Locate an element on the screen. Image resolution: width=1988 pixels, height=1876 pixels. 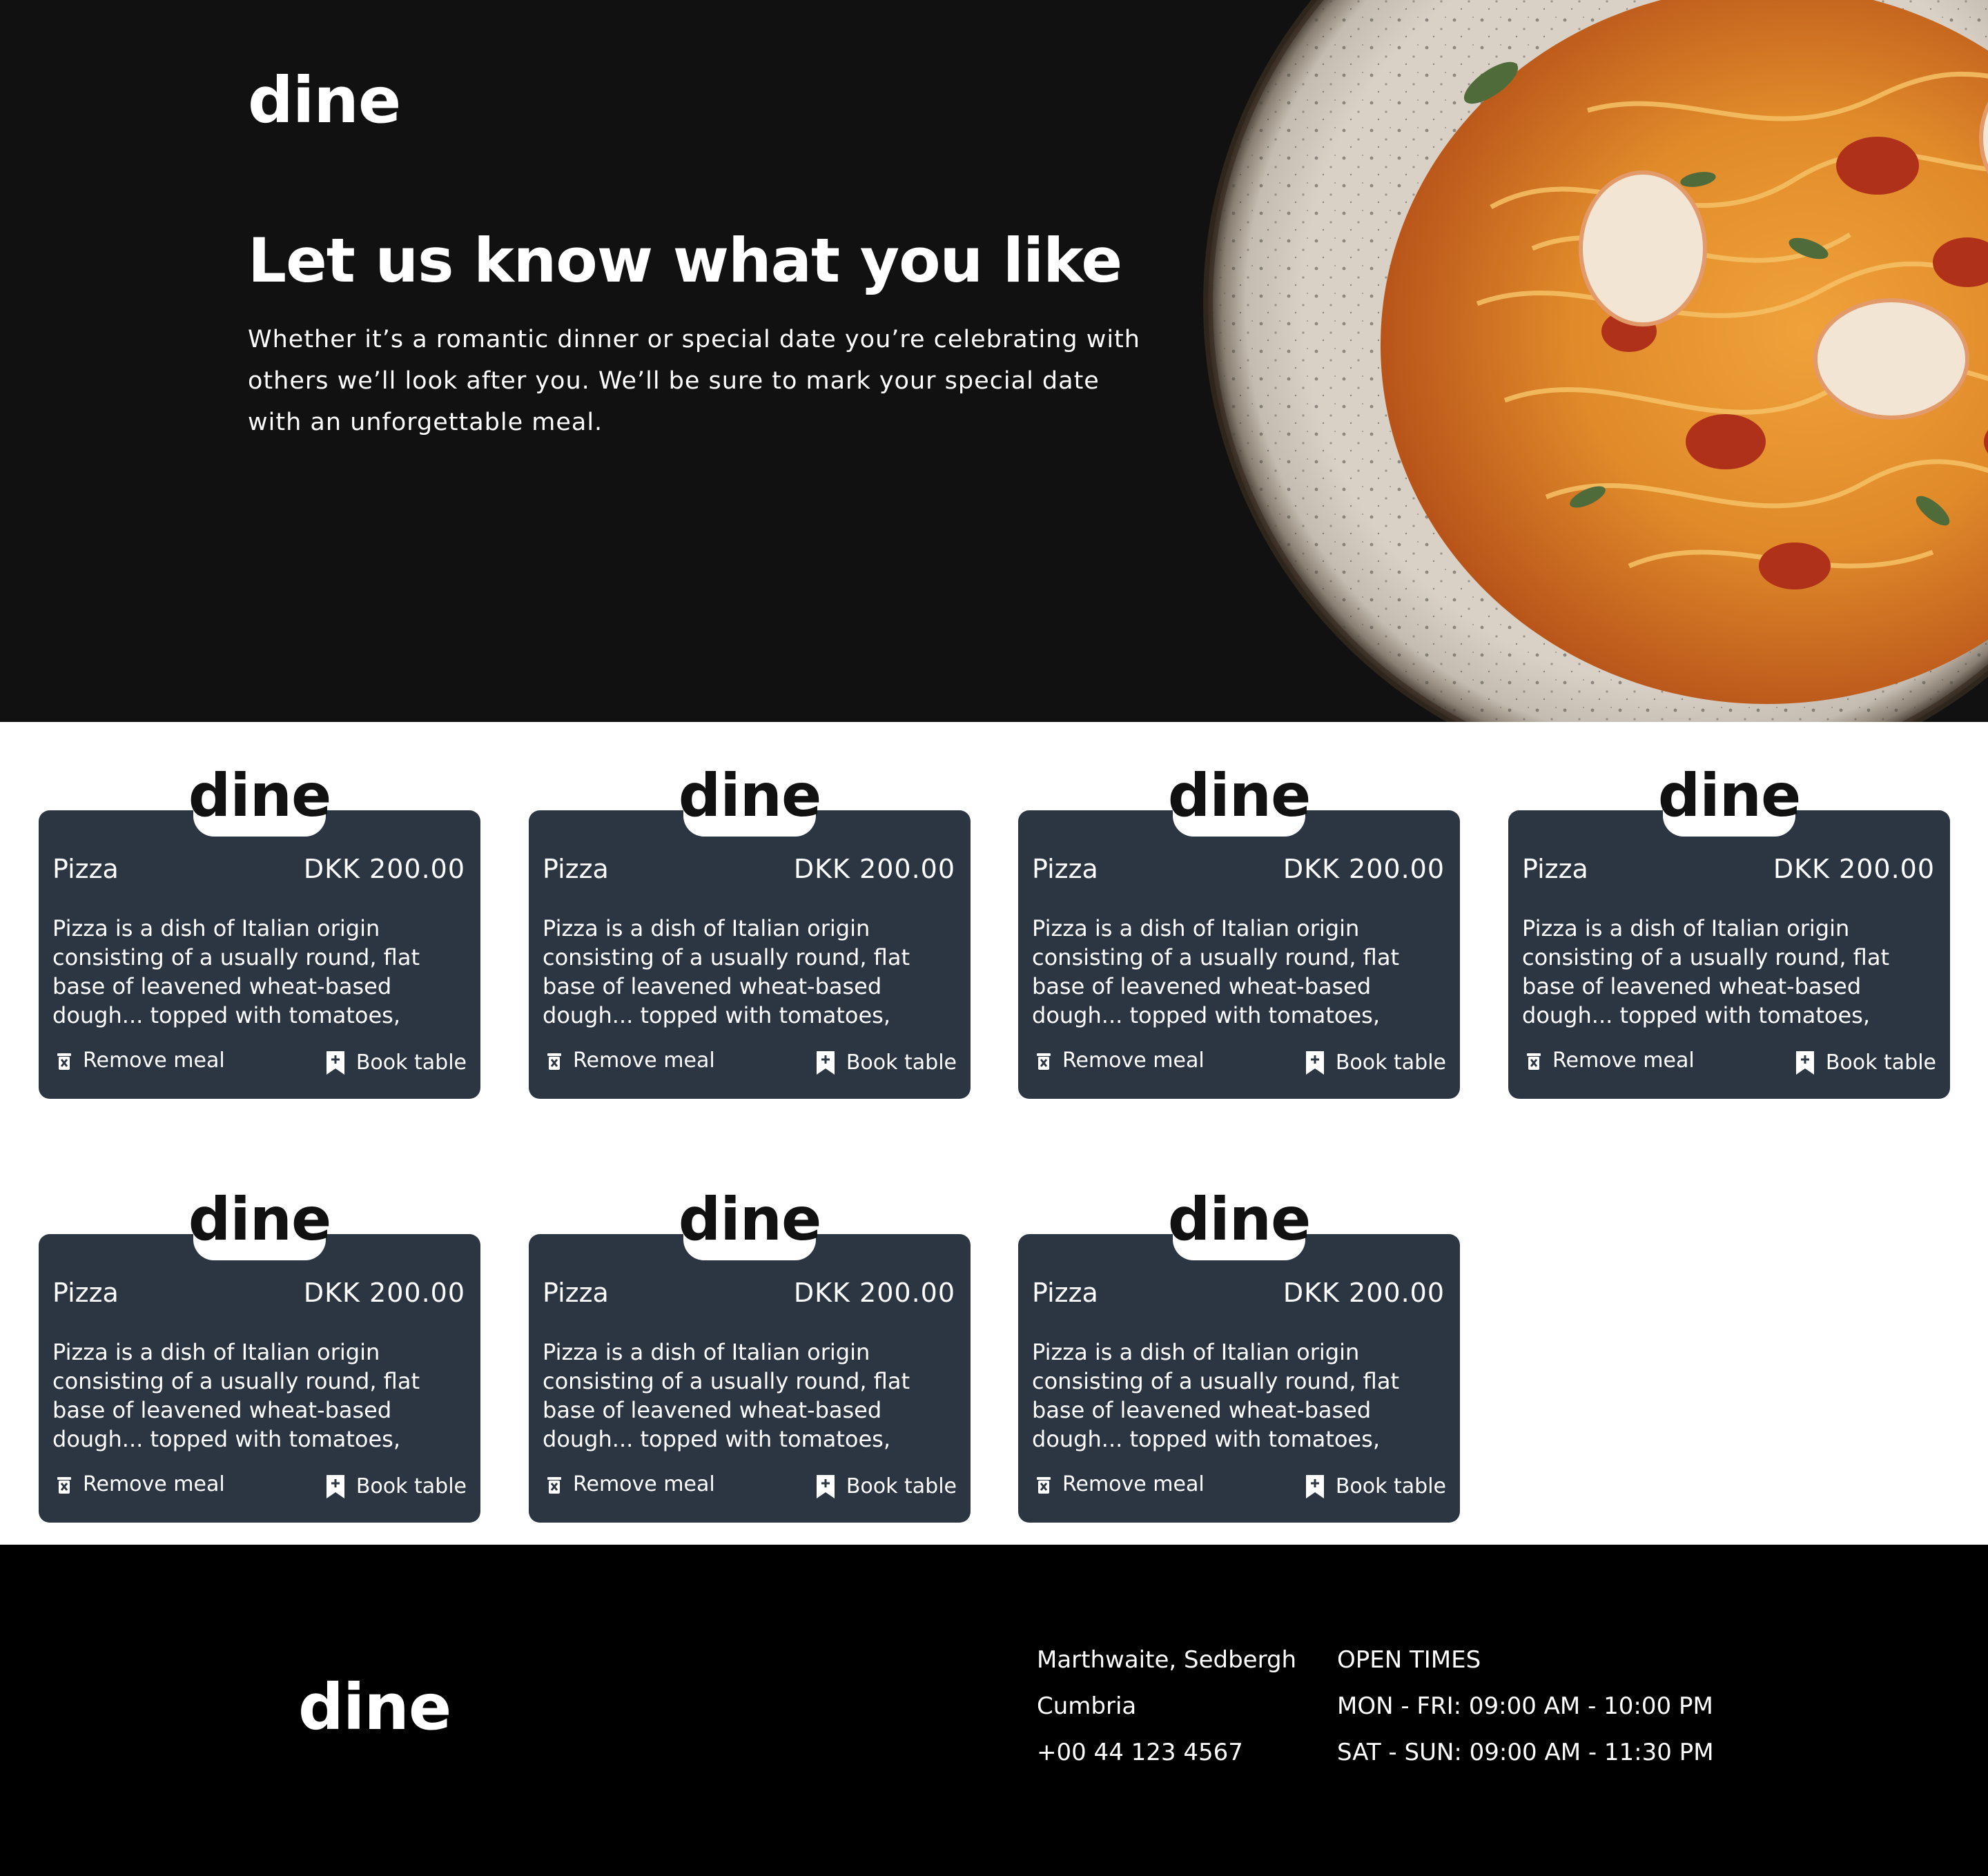
header-logo: dine is located at coordinates (324, 101).